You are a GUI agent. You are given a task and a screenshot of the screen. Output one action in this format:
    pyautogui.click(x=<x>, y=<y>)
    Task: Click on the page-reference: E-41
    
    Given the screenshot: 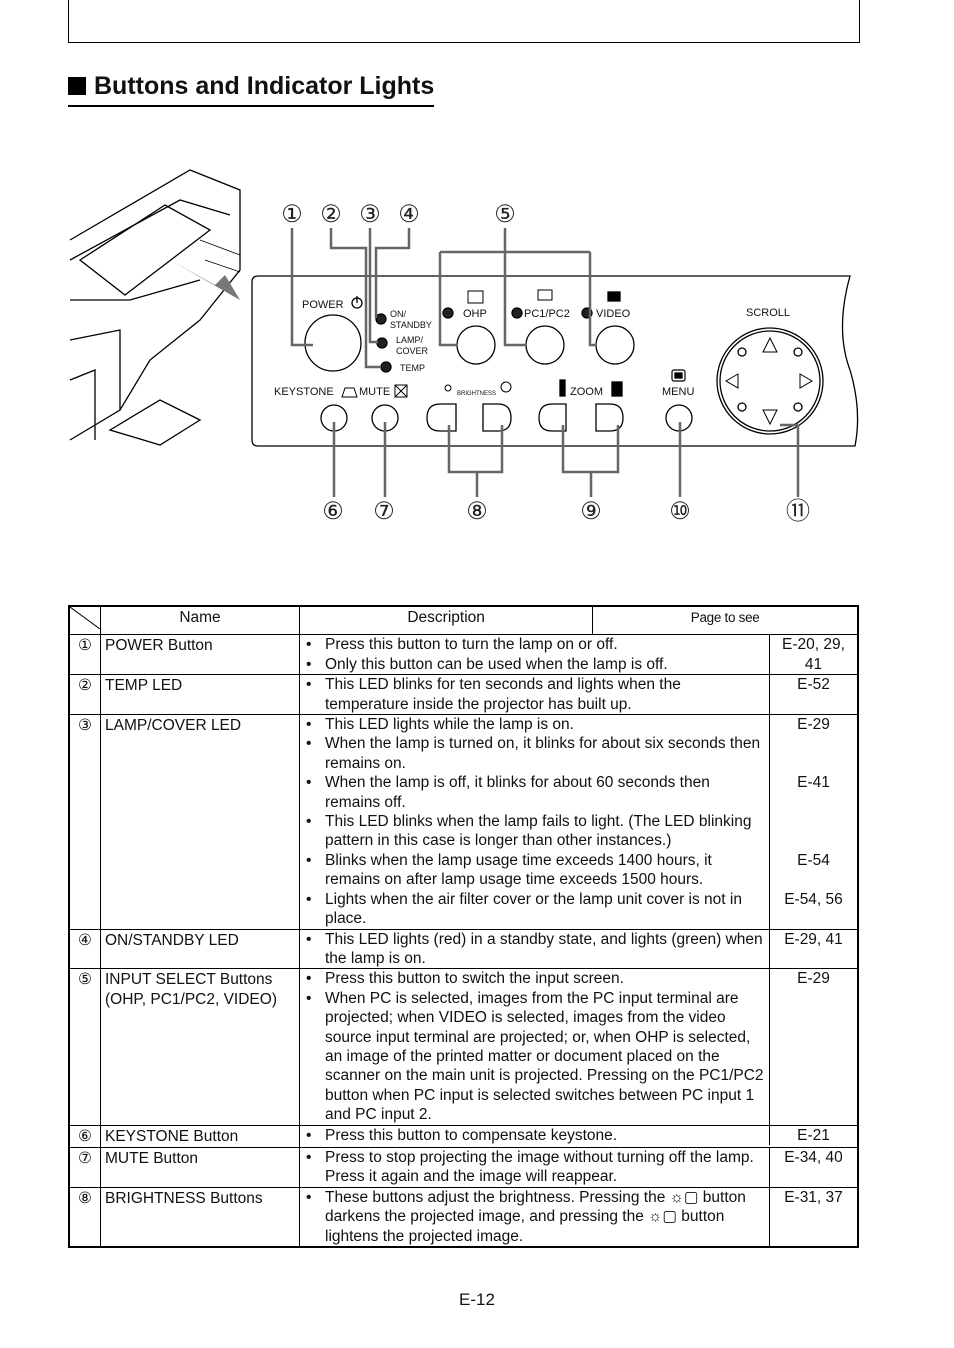 What is the action you would take?
    pyautogui.click(x=813, y=793)
    